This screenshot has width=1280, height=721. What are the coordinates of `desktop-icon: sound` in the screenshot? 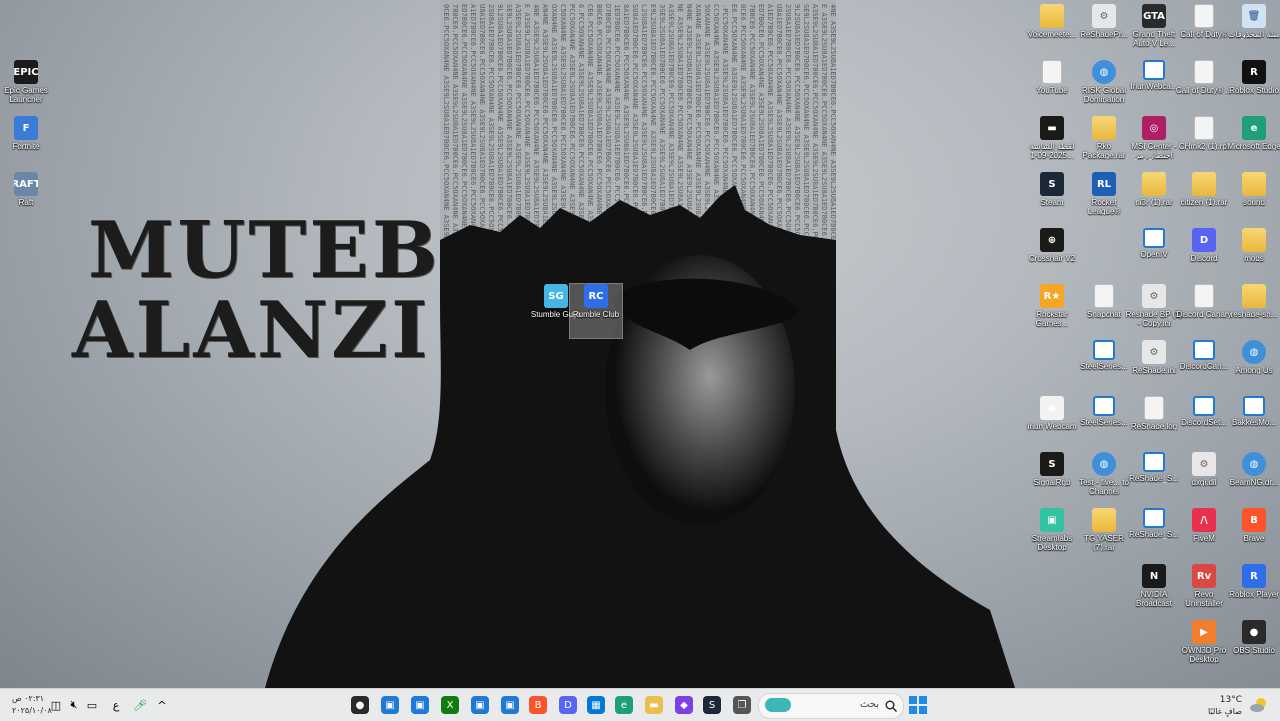 It's located at (1254, 199).